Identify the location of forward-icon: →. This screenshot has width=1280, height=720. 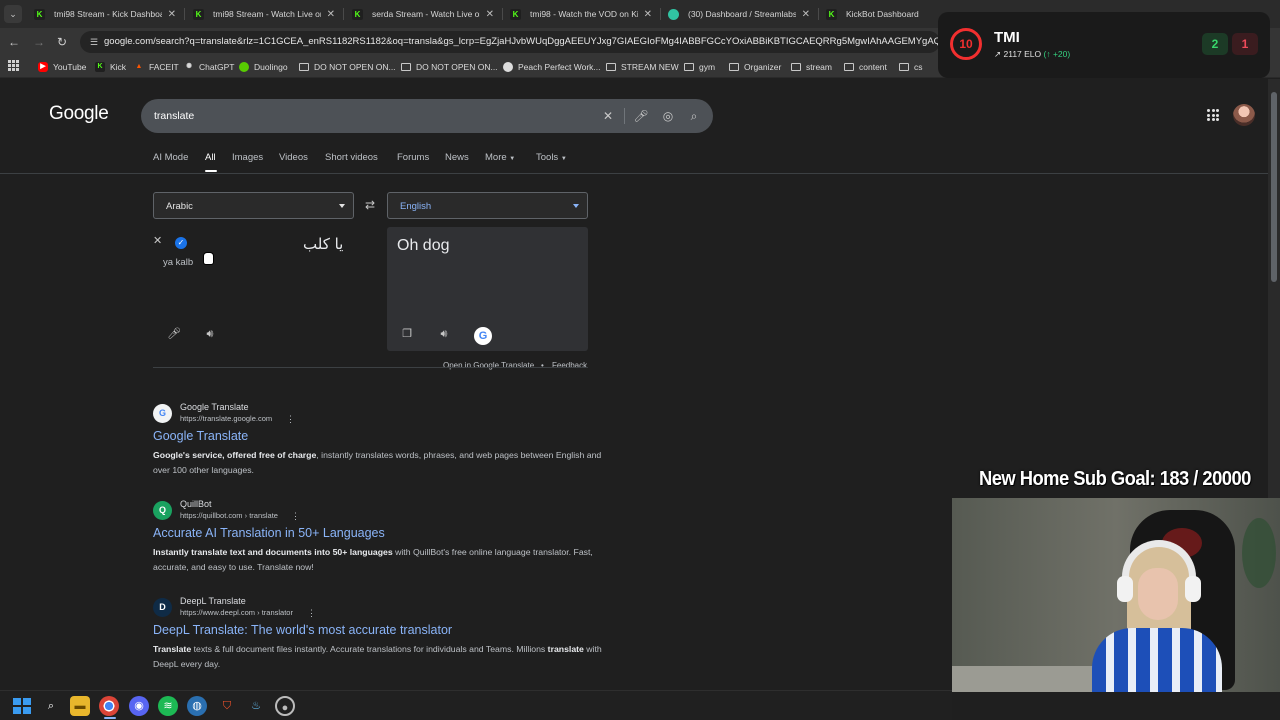
(39, 42).